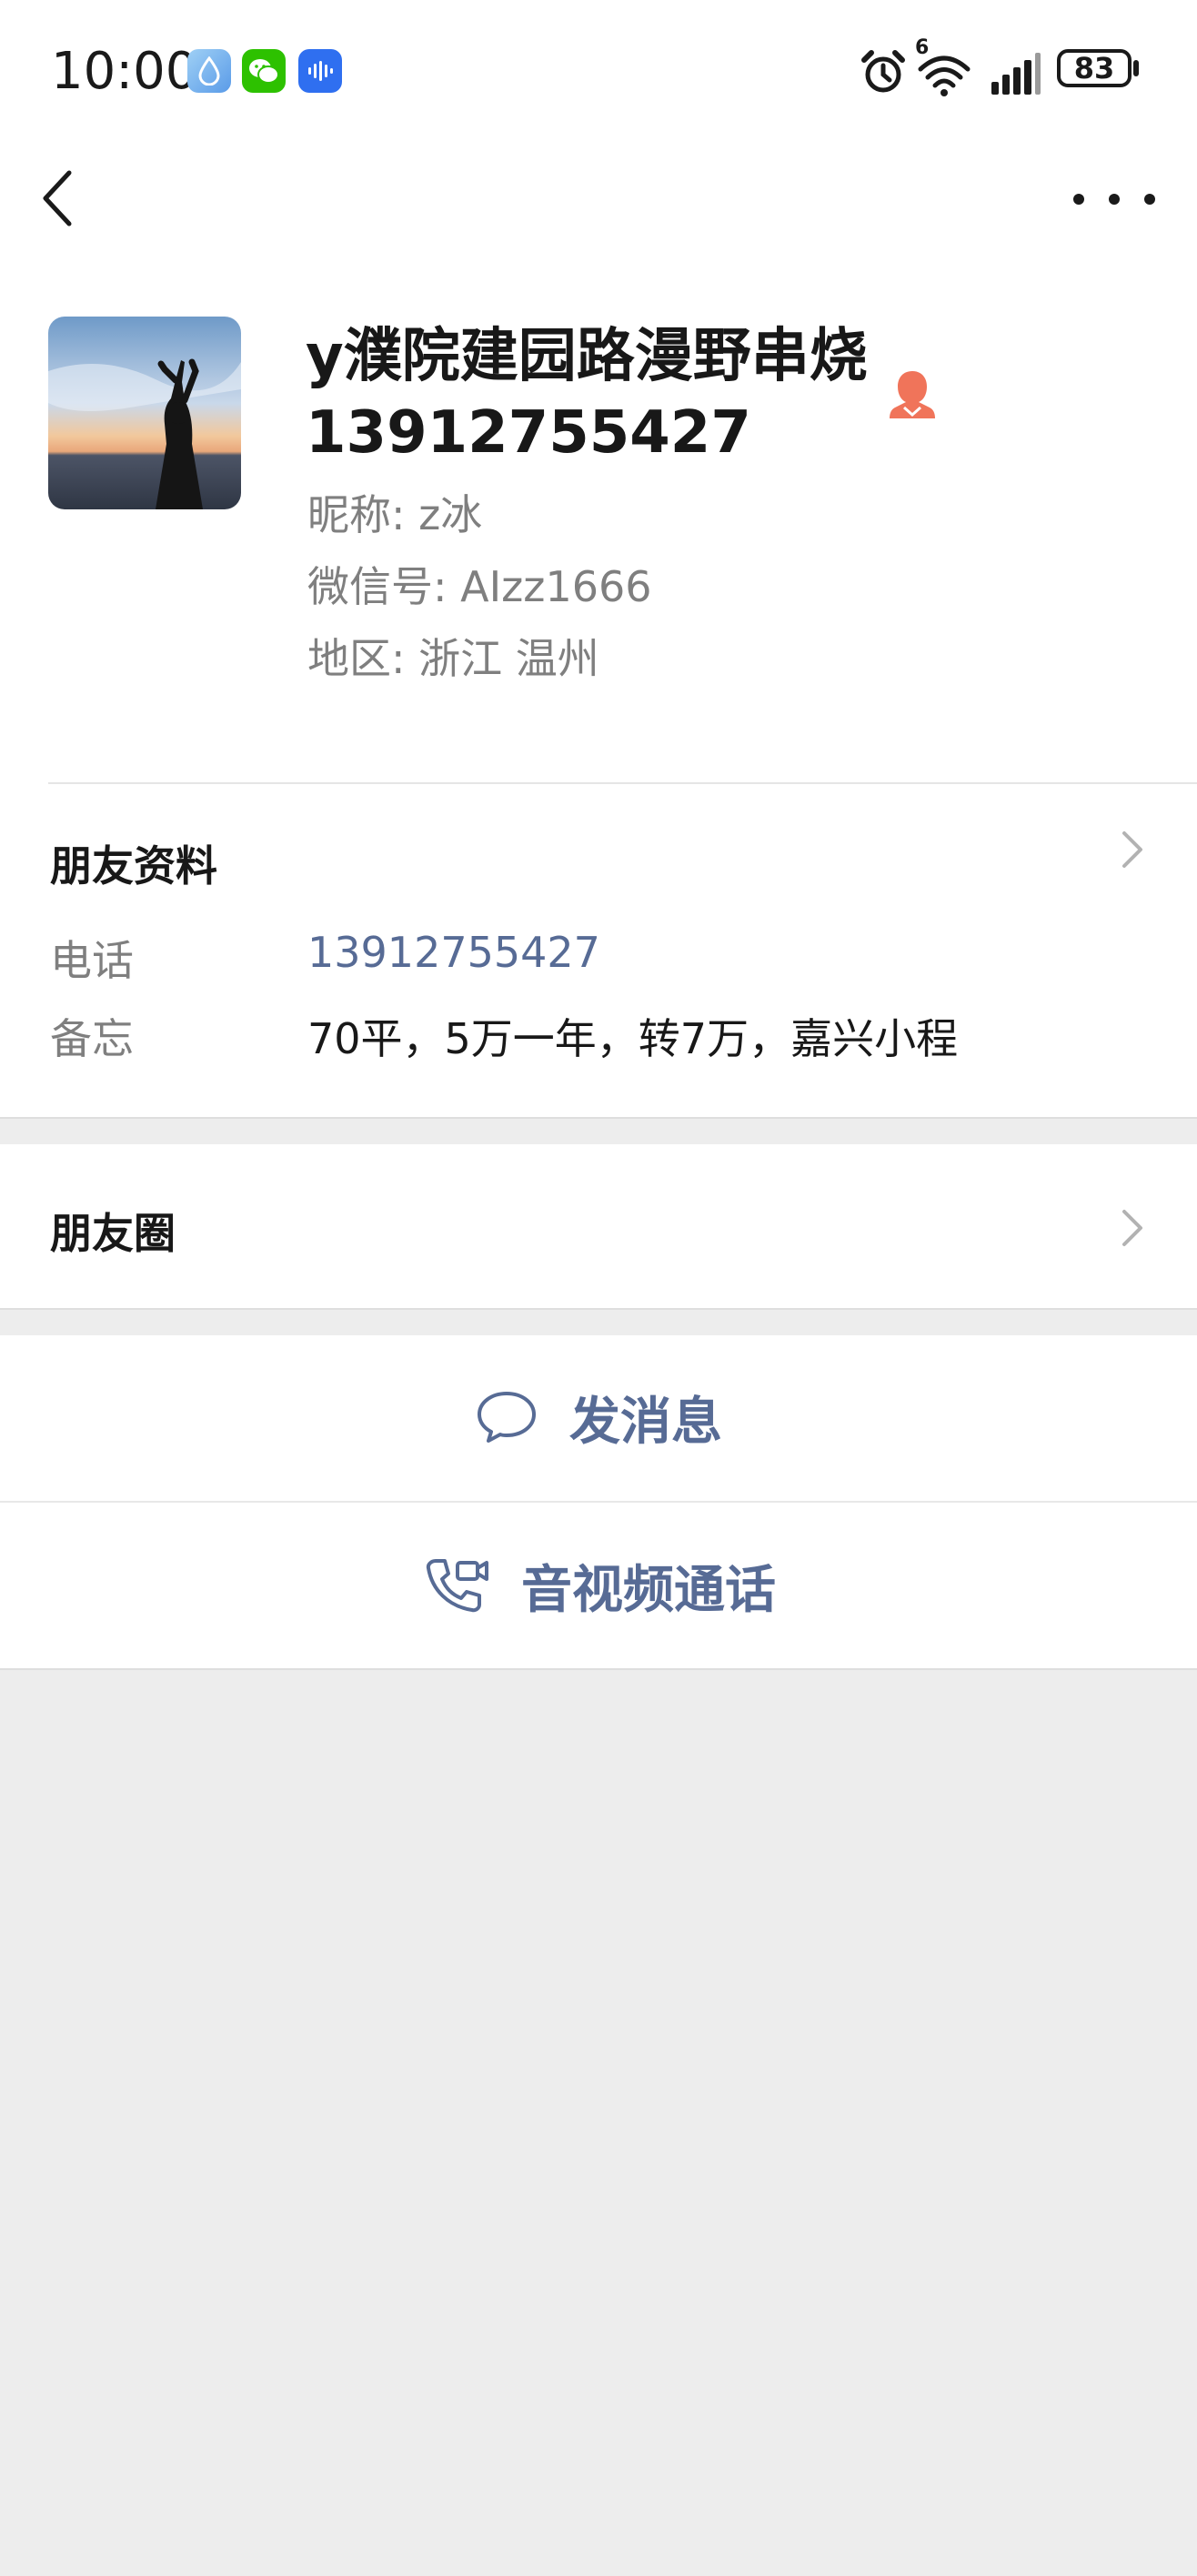 This screenshot has height=2576, width=1197. I want to click on display-name-line1: y濮院建园路漫野串烧, so click(587, 356).